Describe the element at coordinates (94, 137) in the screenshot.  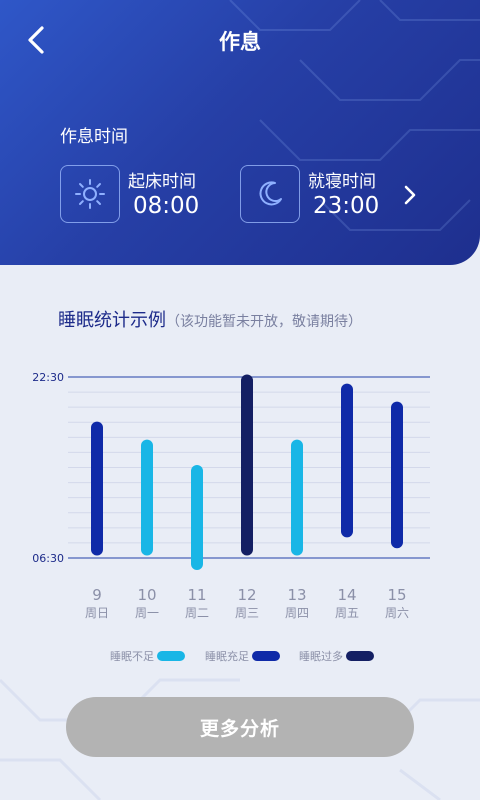
I see `schedule-section-title: 作息时间` at that location.